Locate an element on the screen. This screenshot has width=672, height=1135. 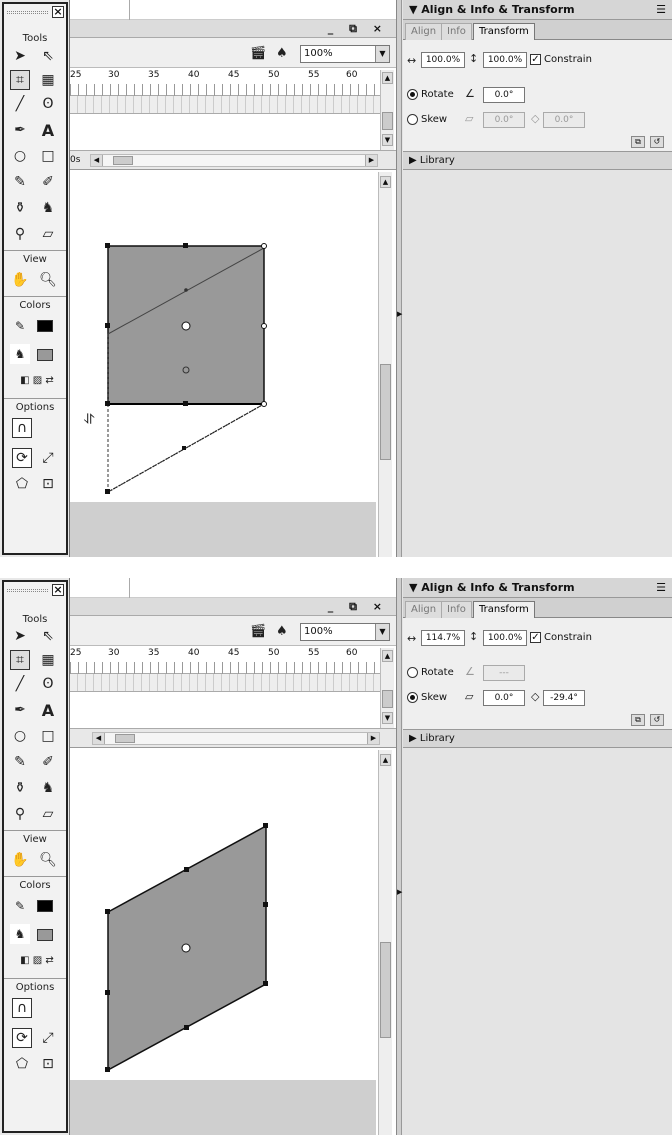
panel-grip is located at coordinates (27, 590).